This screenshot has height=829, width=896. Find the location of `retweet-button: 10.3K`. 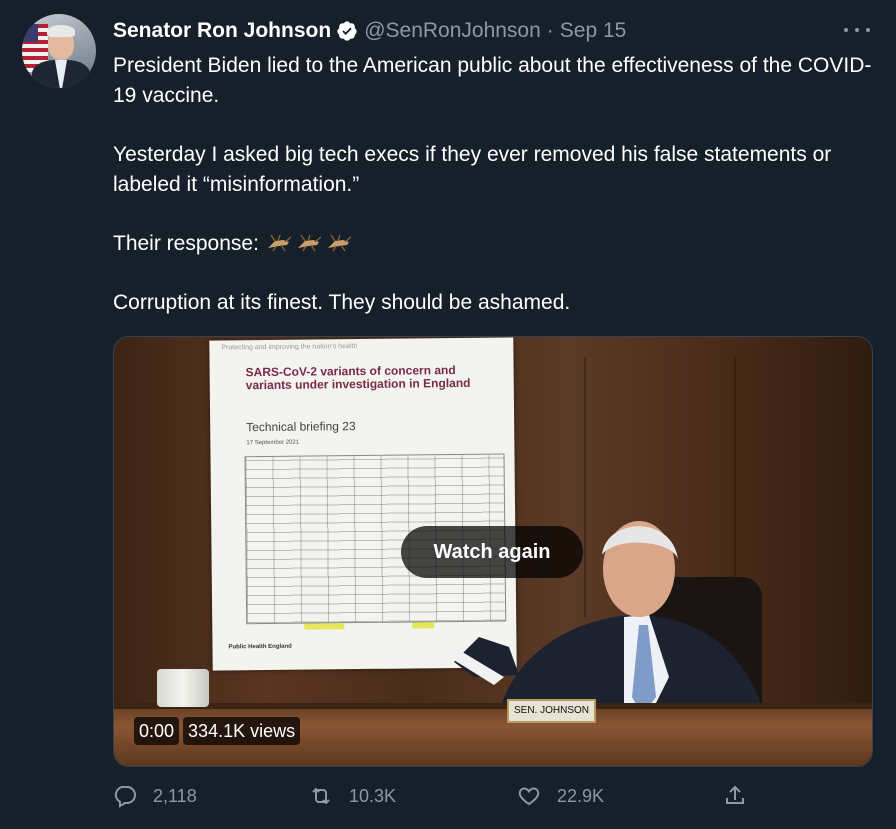

retweet-button: 10.3K is located at coordinates (352, 796).